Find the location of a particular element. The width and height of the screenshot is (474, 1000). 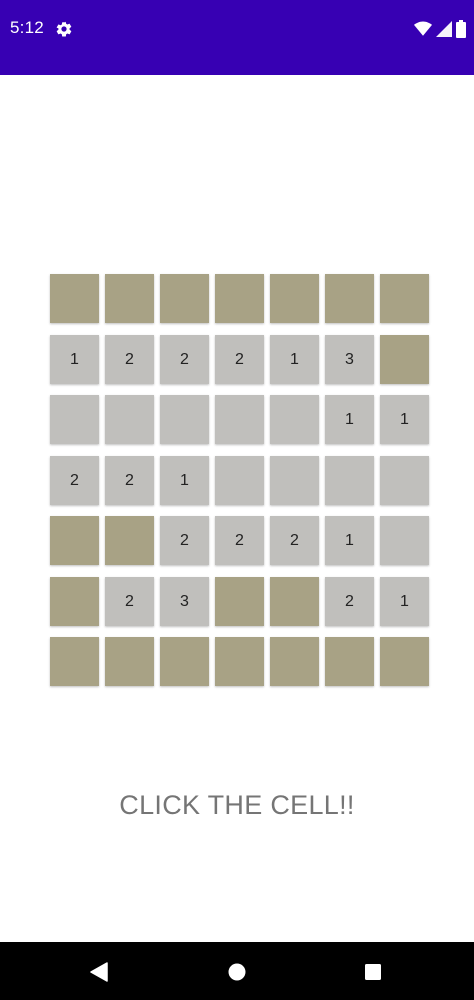

board-cell-r7-c1 is located at coordinates (74, 661).